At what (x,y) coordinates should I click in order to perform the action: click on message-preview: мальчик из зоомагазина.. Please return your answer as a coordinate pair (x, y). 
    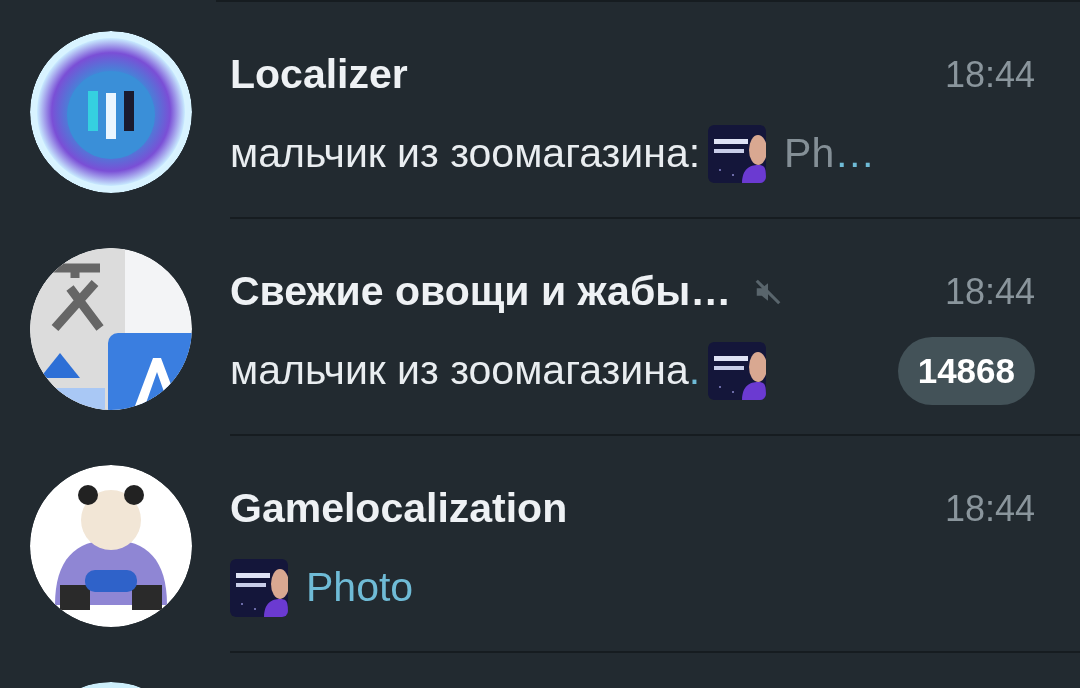
    Looking at the image, I should click on (465, 371).